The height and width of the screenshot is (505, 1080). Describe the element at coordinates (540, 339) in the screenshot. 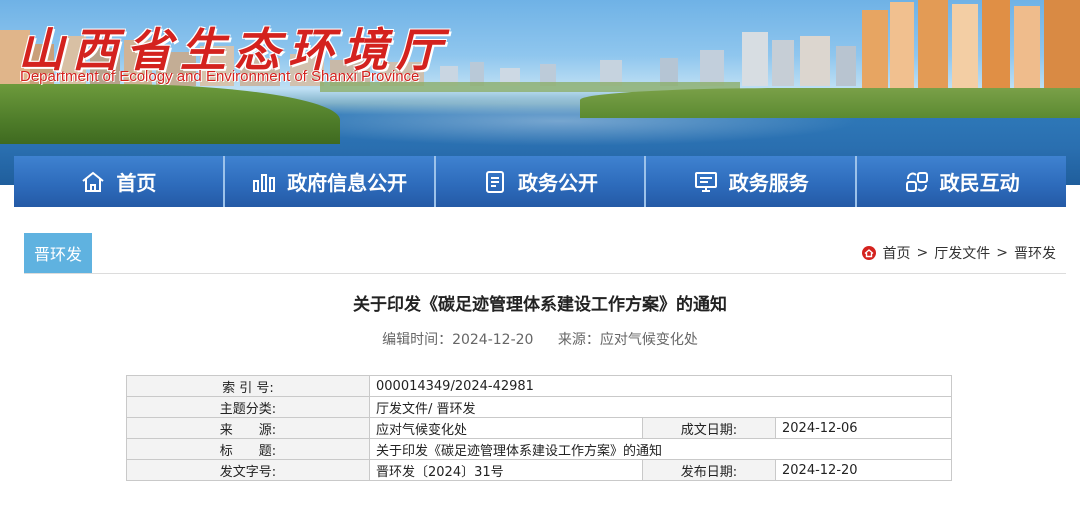

I see `article-meta: 编辑时间：2024-12-20 来源：应对气候变化处` at that location.